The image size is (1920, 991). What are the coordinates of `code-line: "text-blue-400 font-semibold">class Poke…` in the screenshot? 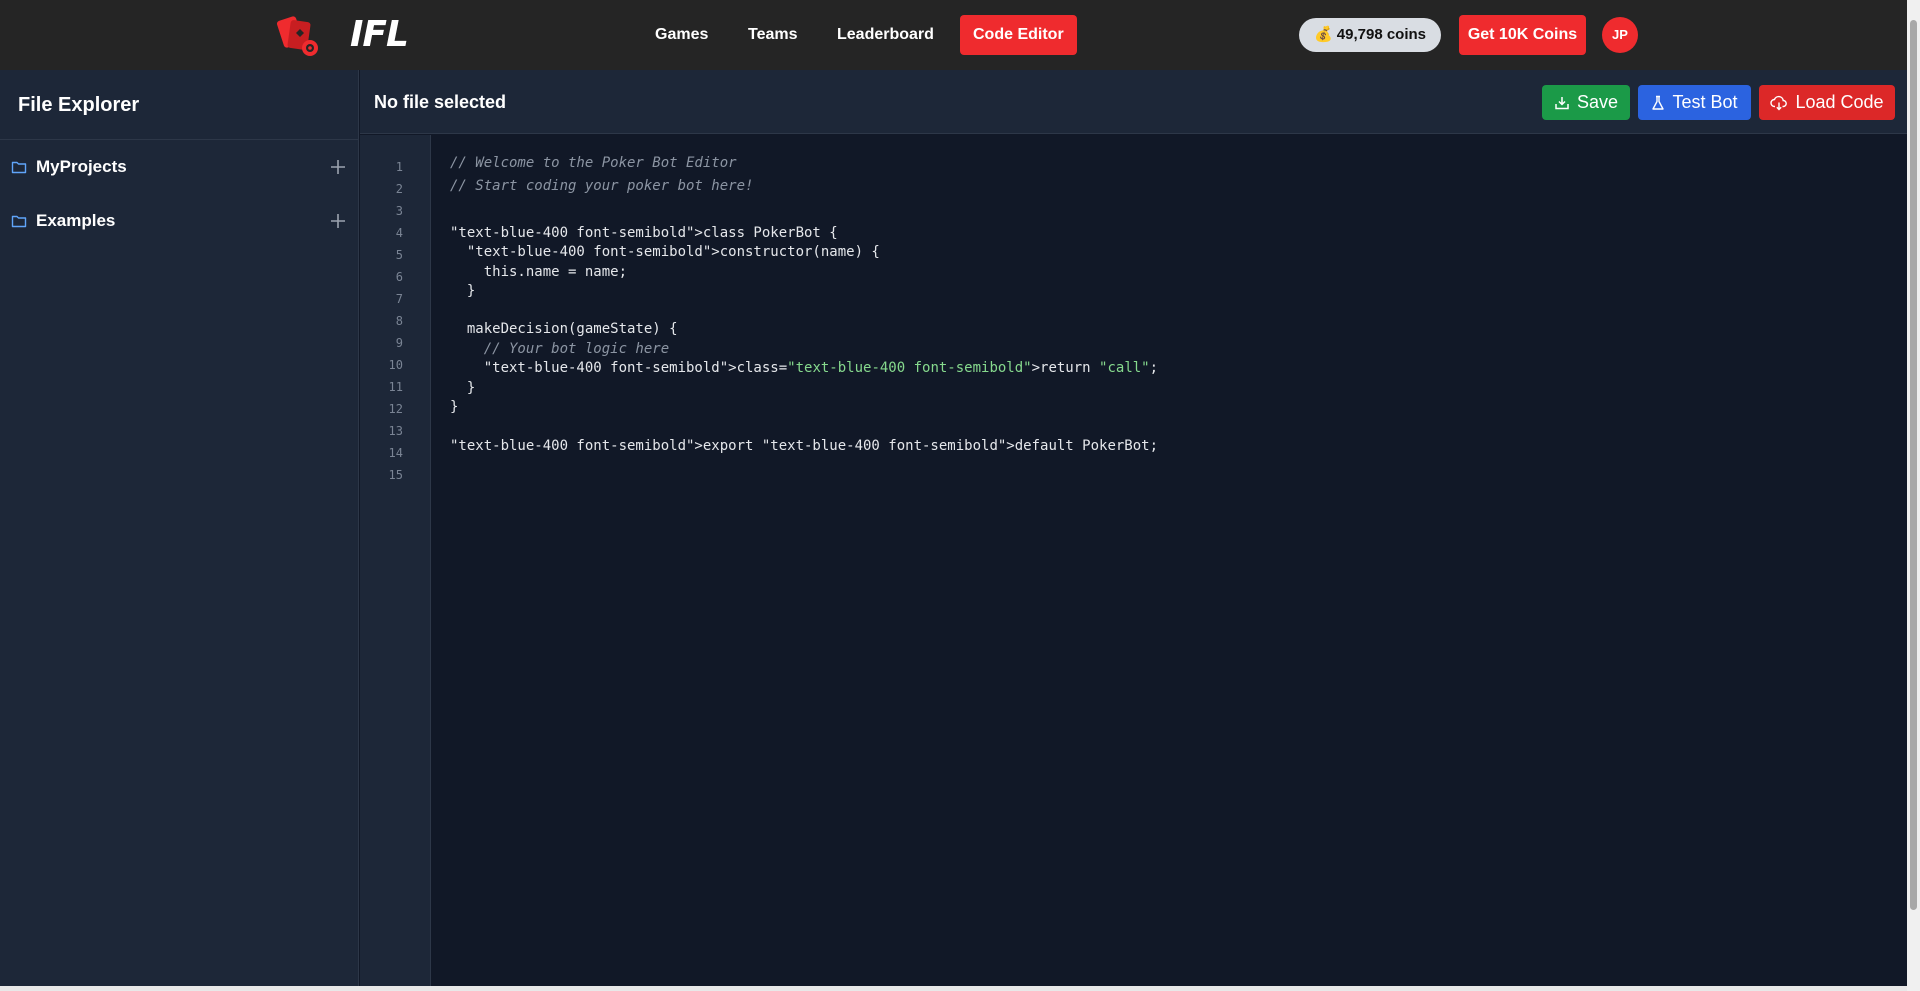 It's located at (644, 233).